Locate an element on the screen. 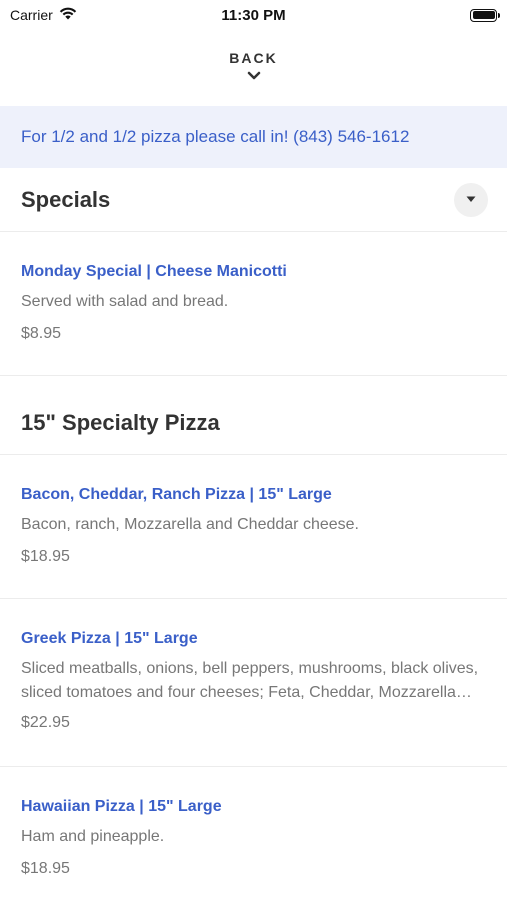  status-left: Carrier is located at coordinates (43, 15).